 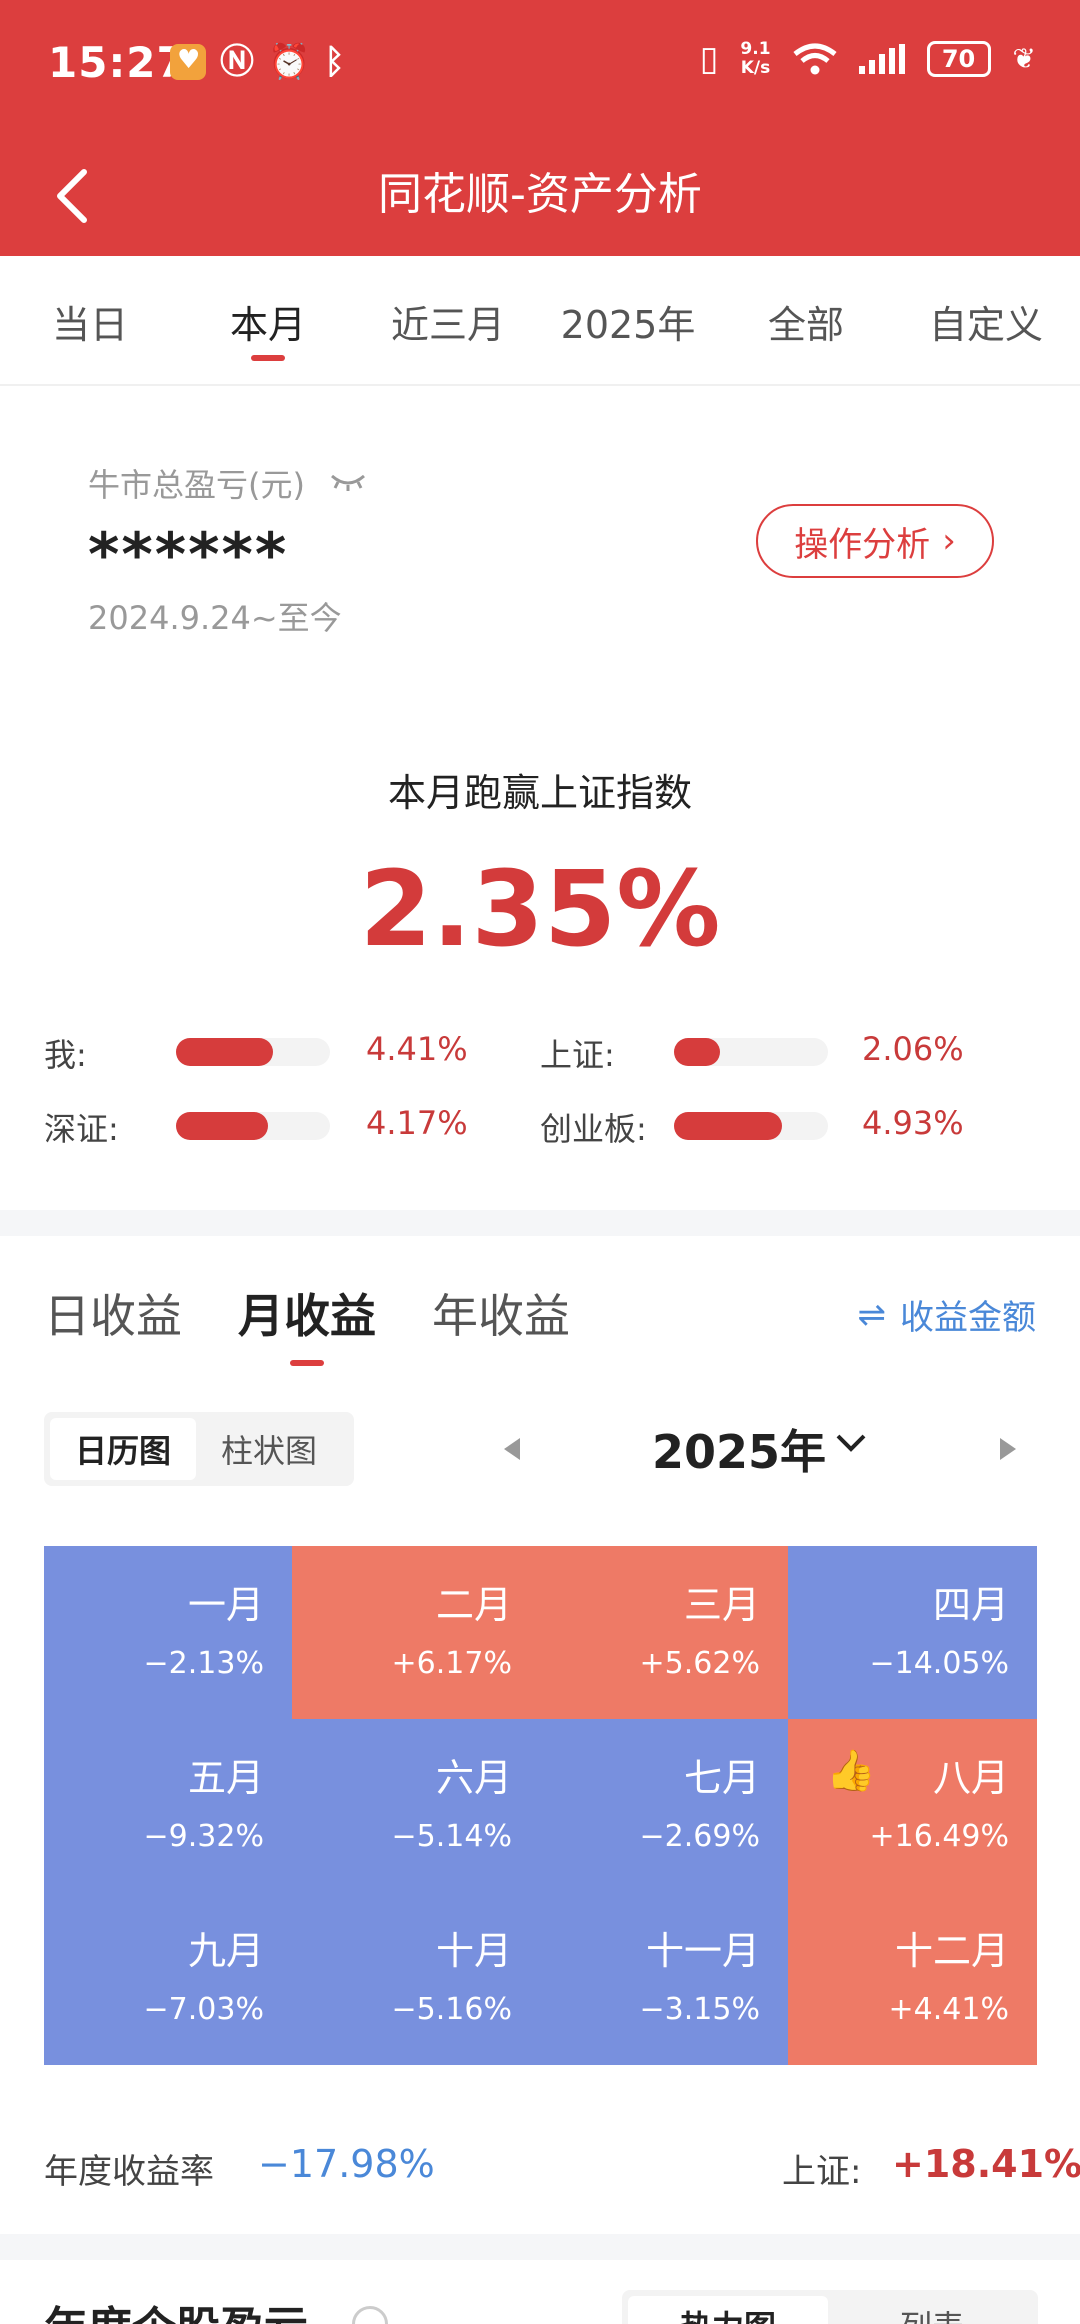 I want to click on chevron-right-icon: ›, so click(x=949, y=541).